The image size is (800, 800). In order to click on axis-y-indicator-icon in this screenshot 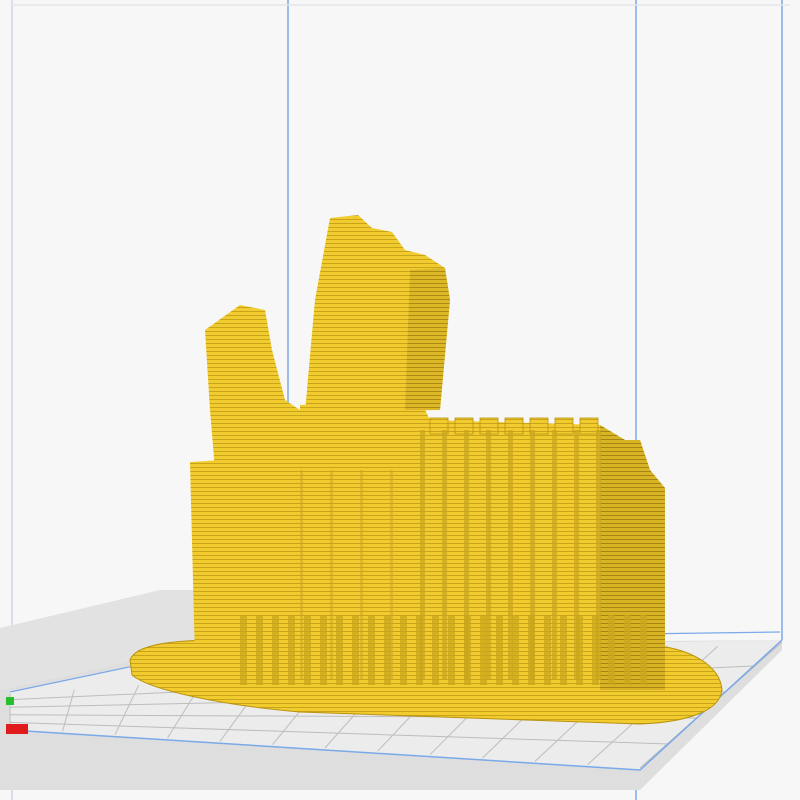, I will do `click(10, 701)`.